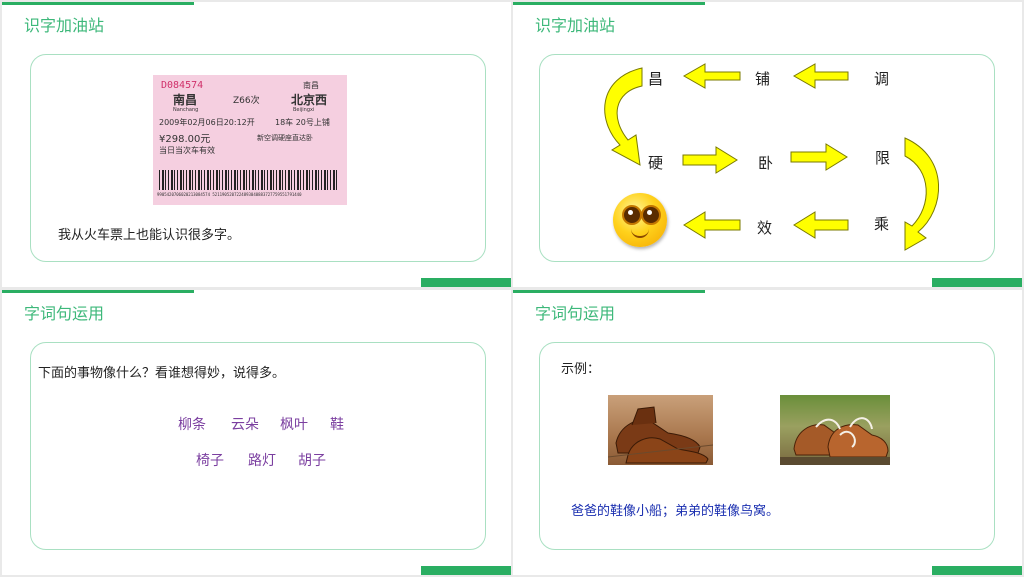 The image size is (1024, 577). I want to click on untied-shoes-icon, so click(835, 441).